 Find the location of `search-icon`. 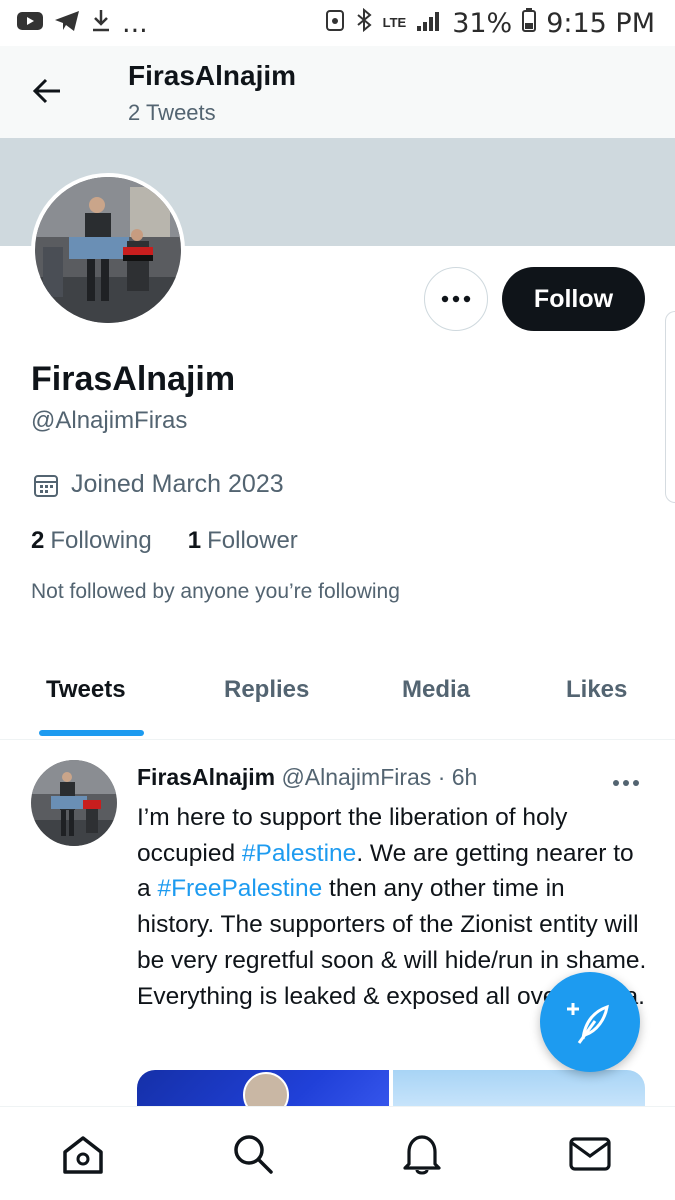

search-icon is located at coordinates (253, 1154).